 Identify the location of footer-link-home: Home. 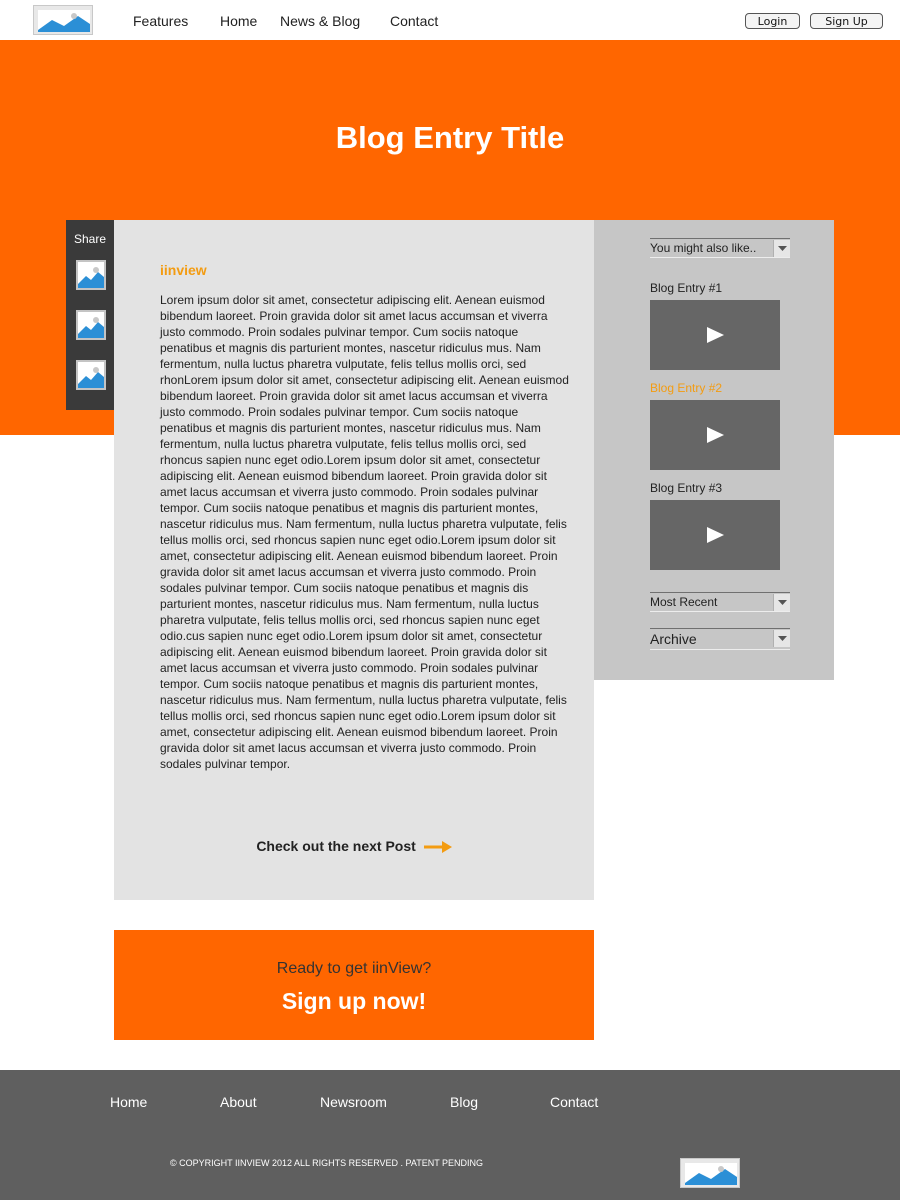
(128, 1102).